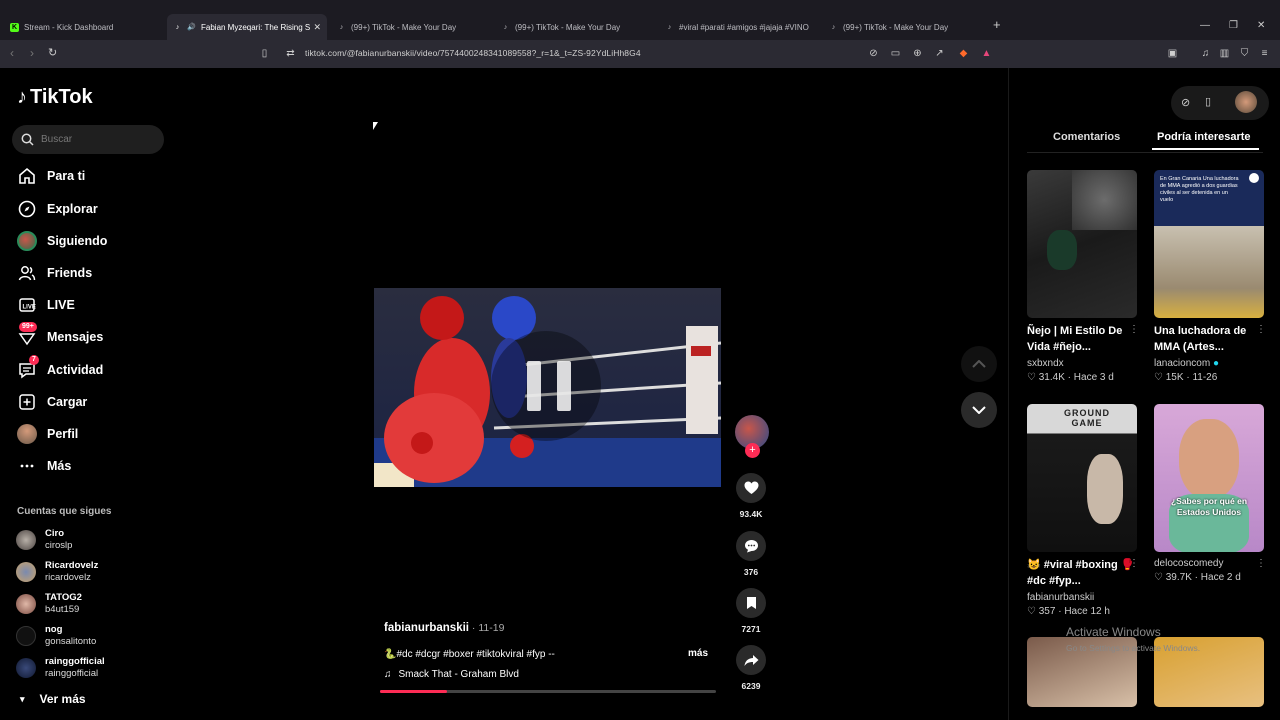  Describe the element at coordinates (1261, 25) in the screenshot. I see `window-close-icon: ✕` at that location.